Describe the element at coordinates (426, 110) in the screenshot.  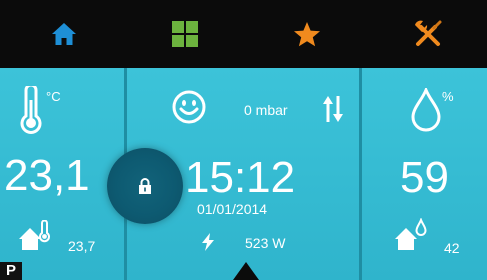
I see `water-drop-icon` at that location.